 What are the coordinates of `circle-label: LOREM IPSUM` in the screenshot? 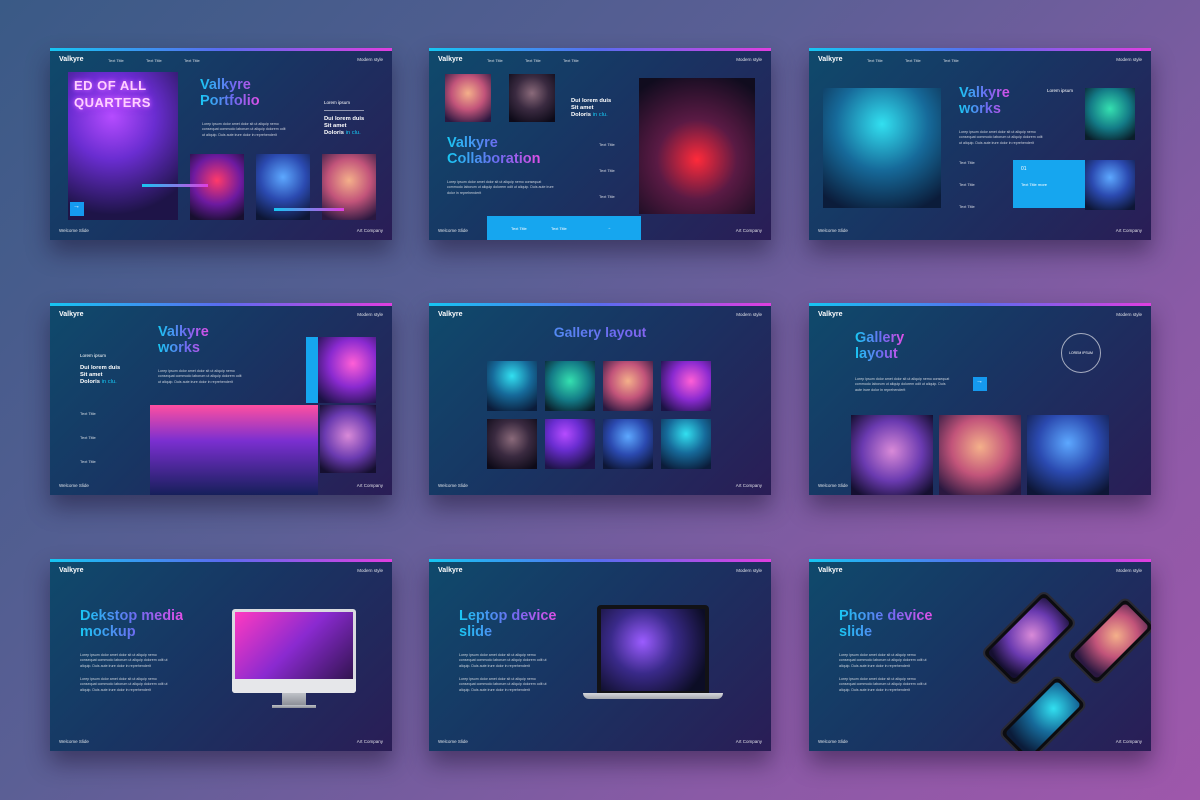 It's located at (1081, 353).